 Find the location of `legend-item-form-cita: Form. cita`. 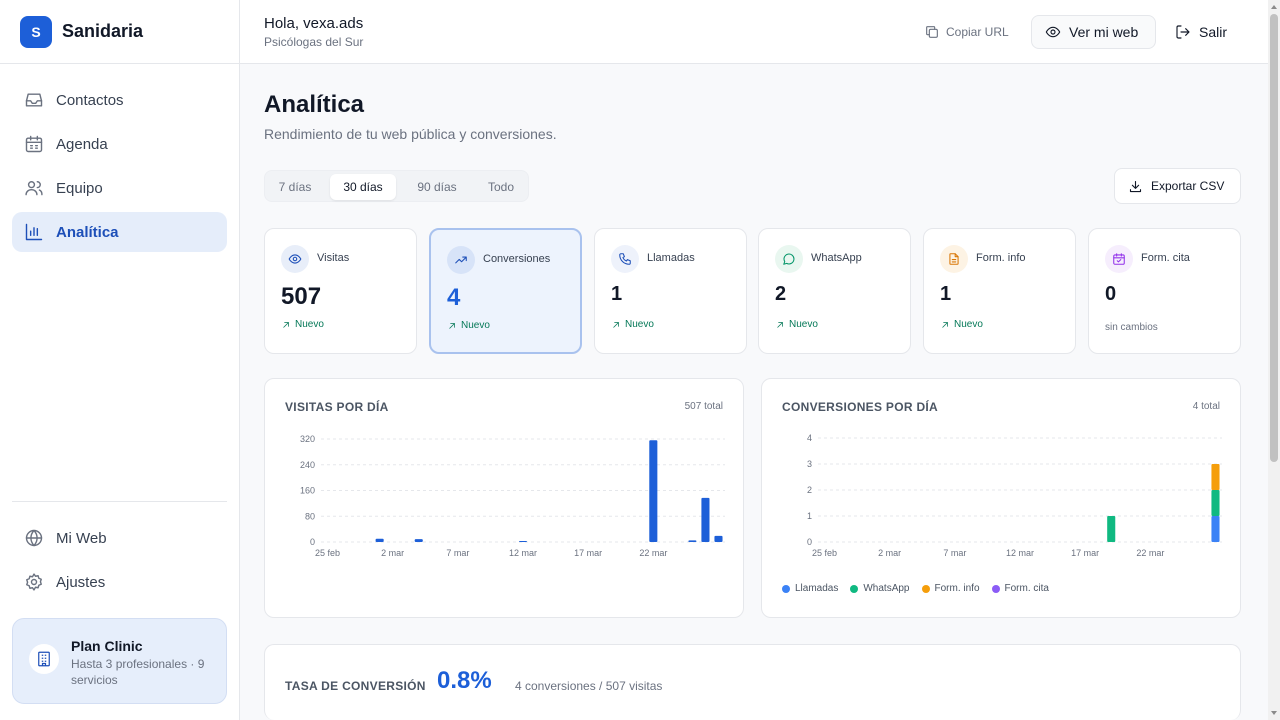

legend-item-form-cita: Form. cita is located at coordinates (1020, 588).